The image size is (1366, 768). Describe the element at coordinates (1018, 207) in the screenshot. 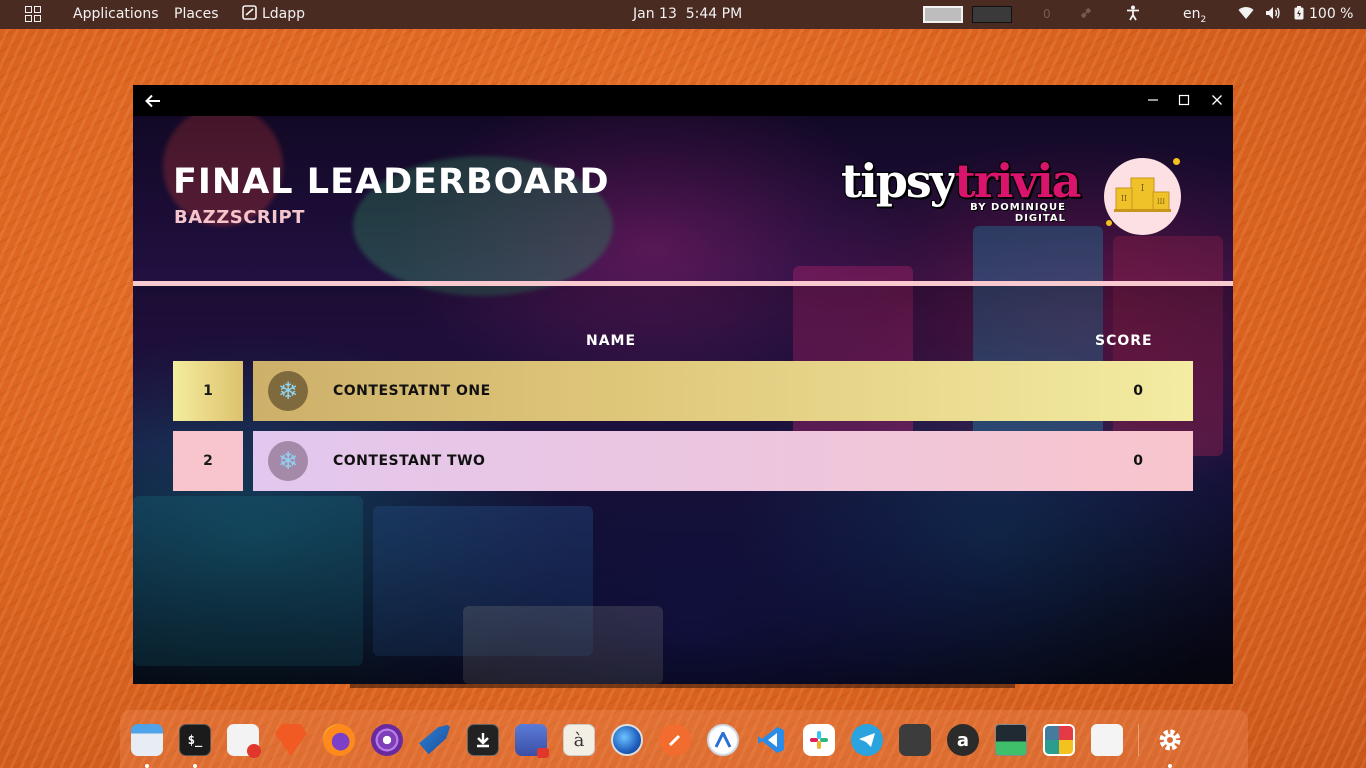

I see `logo-by-text: BY DOMINIQUE` at that location.